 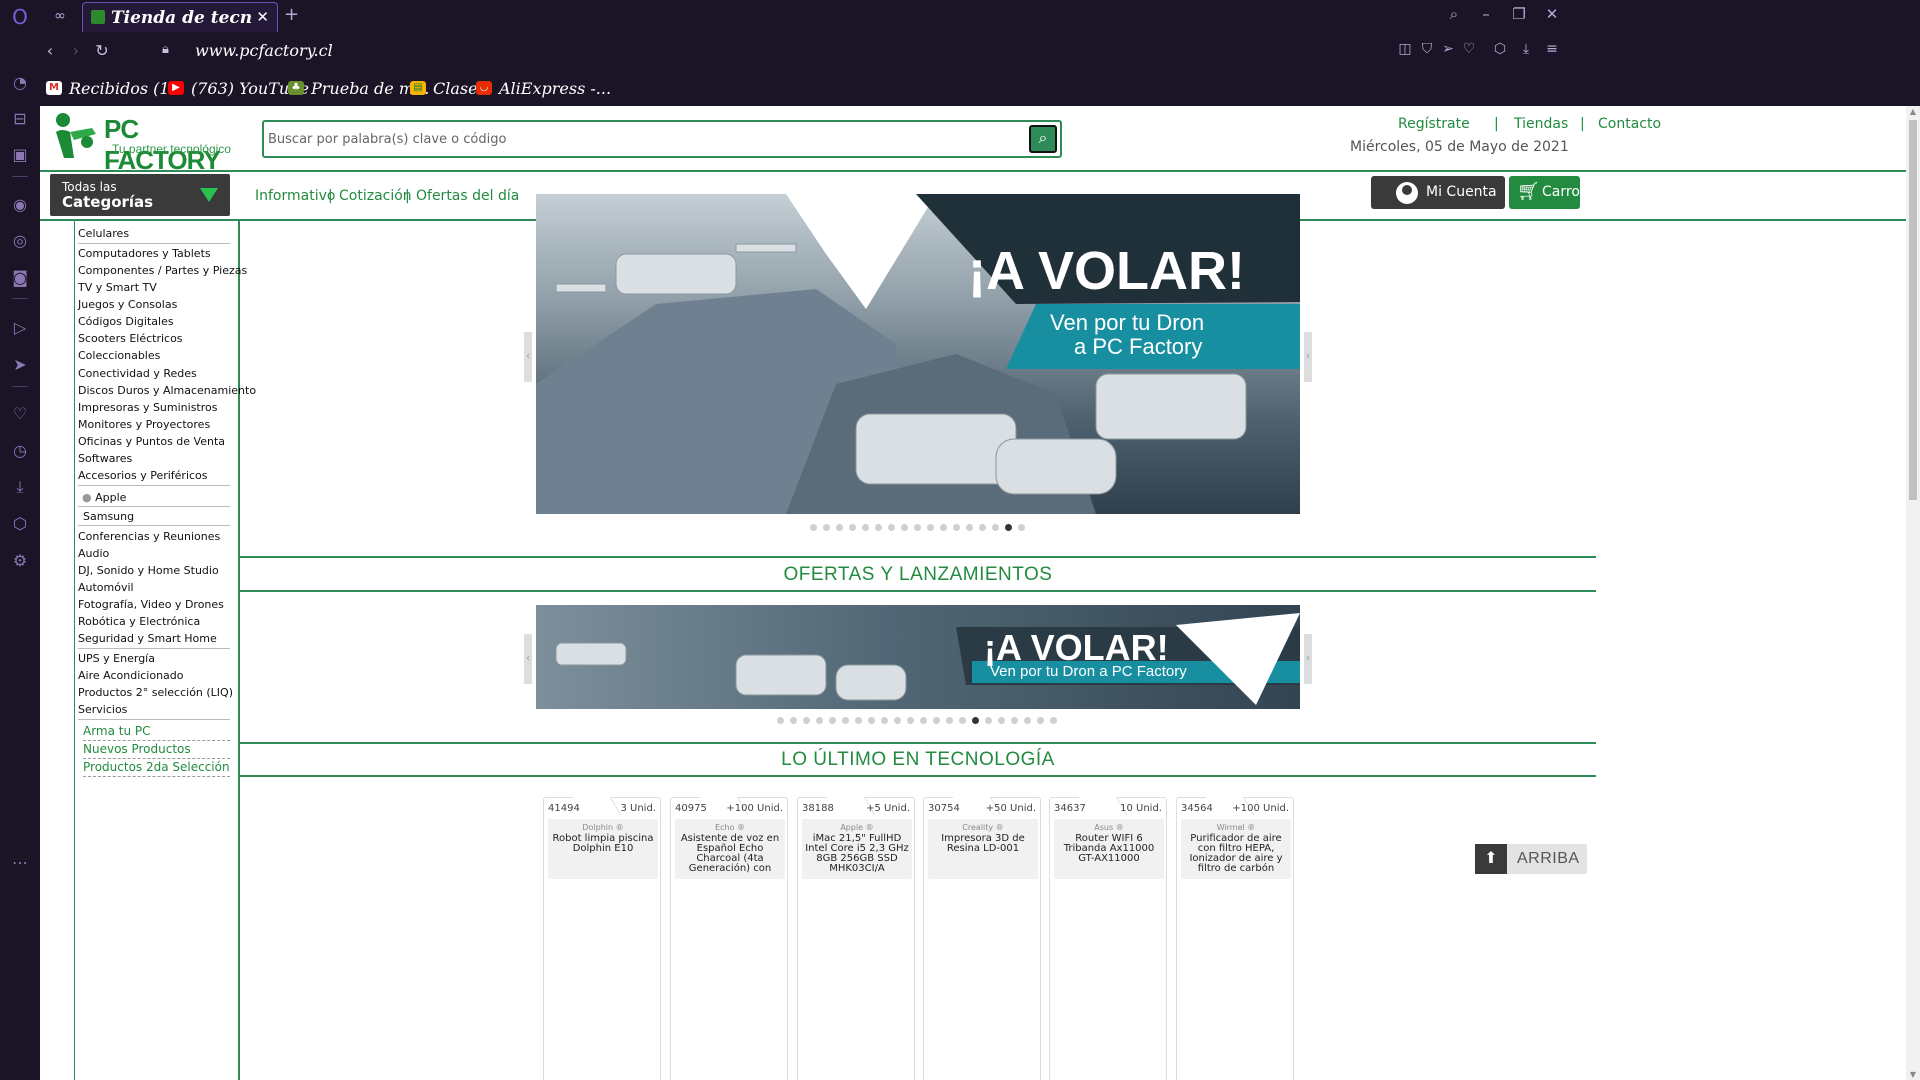 What do you see at coordinates (20, 278) in the screenshot?
I see `discord-icon: ◙` at bounding box center [20, 278].